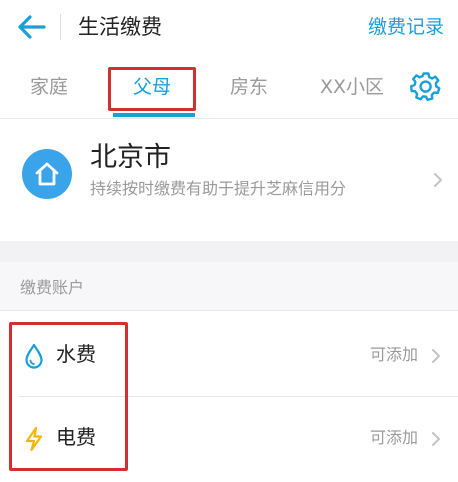  I want to click on settings-button, so click(426, 86).